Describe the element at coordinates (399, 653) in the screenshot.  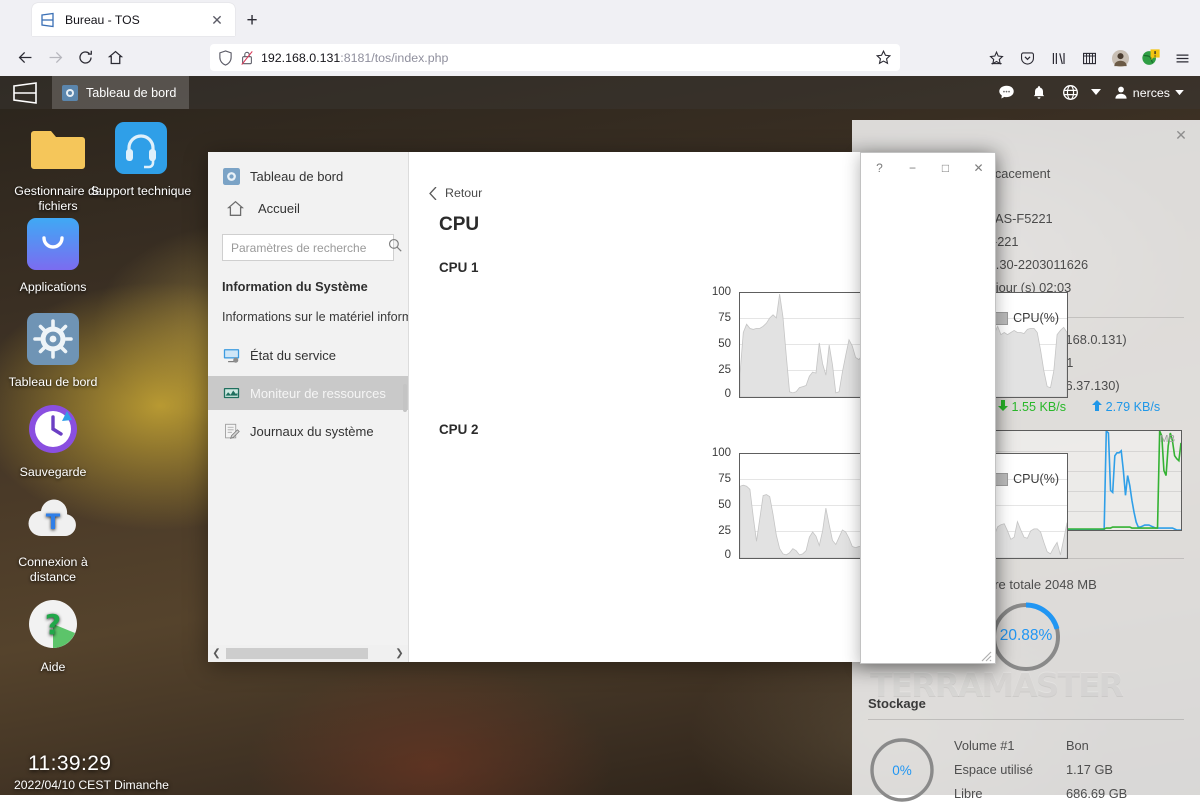
I see `chevron-right-icon: ❯` at that location.